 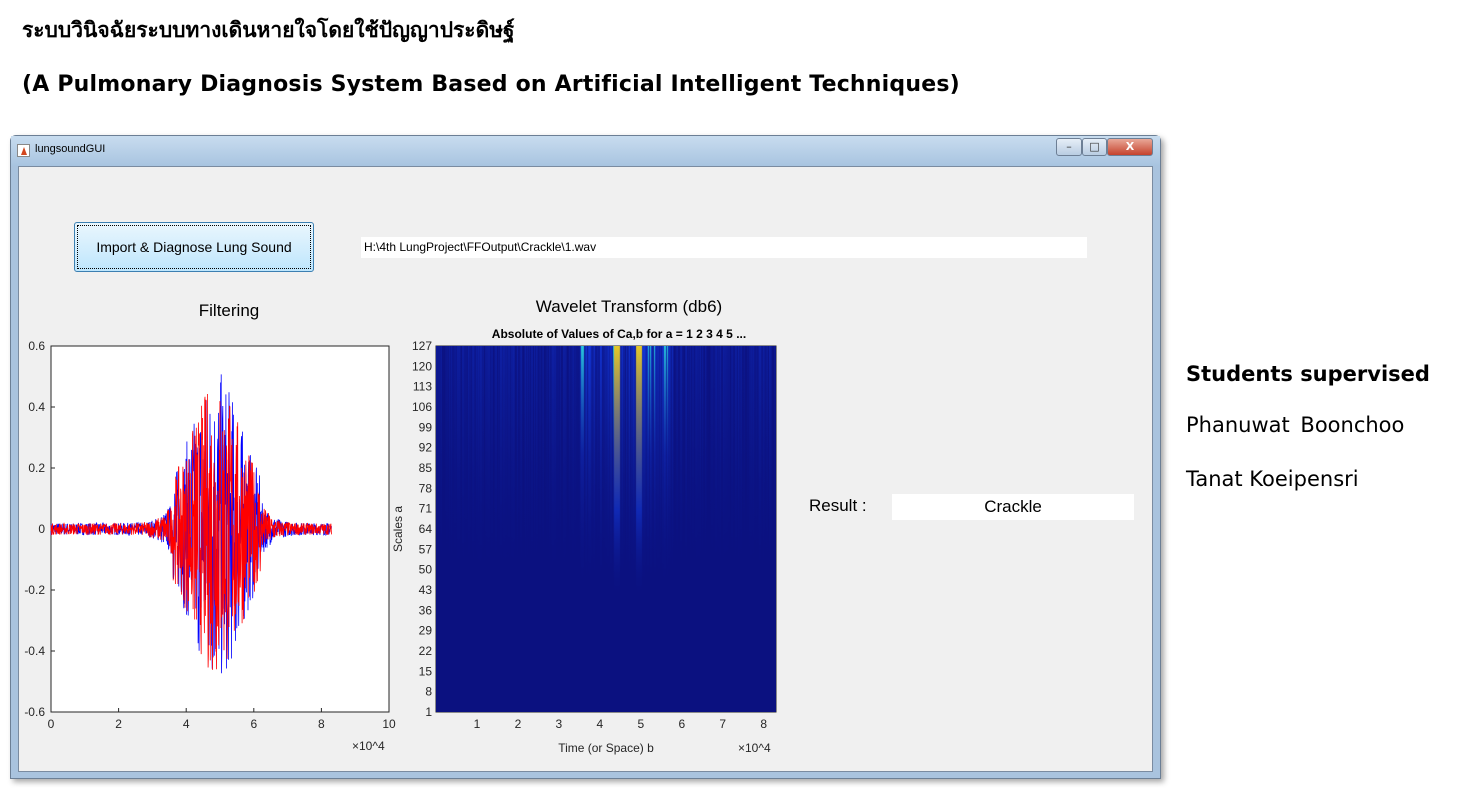 What do you see at coordinates (426, 448) in the screenshot?
I see `y-tick-label: 92` at bounding box center [426, 448].